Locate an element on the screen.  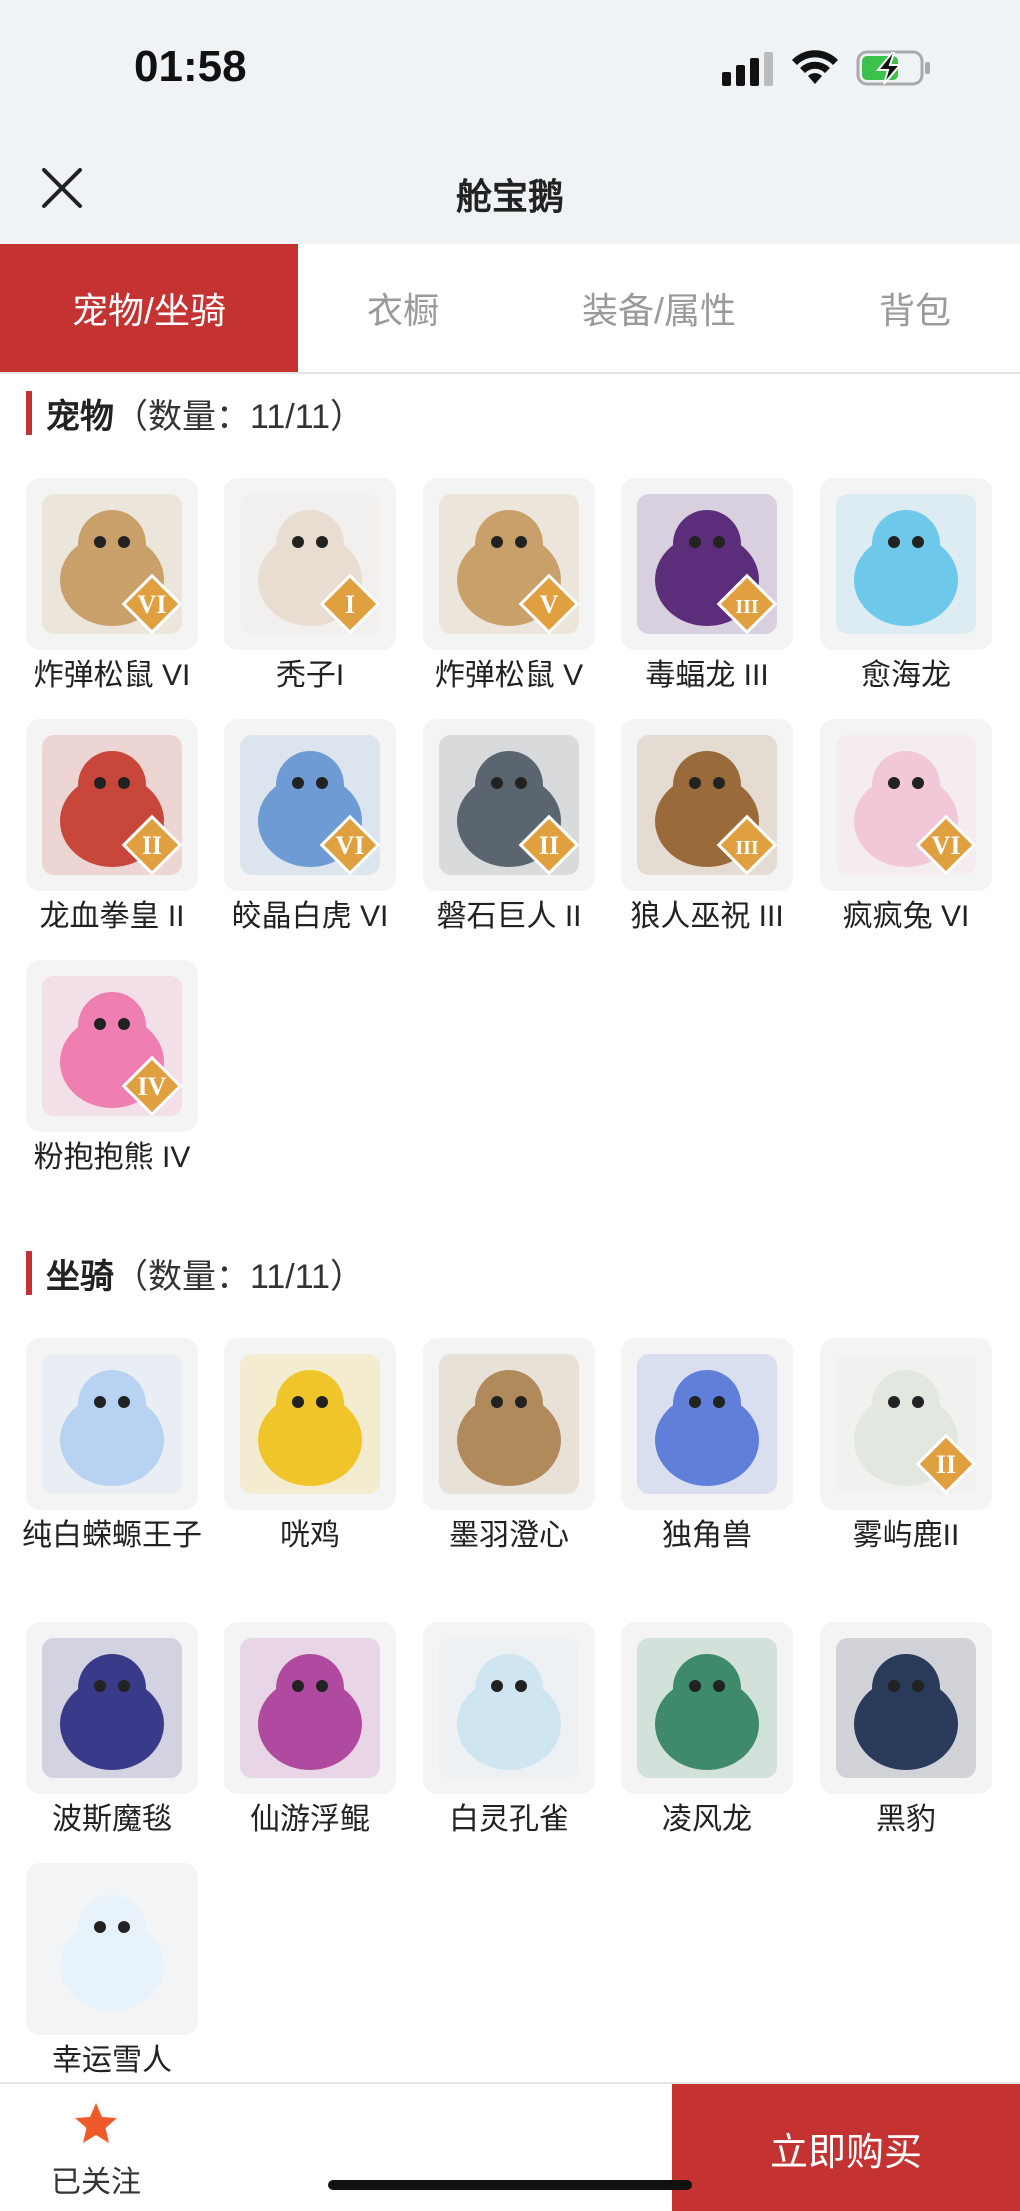
buy-now-button: 立即购买 is located at coordinates (846, 2147).